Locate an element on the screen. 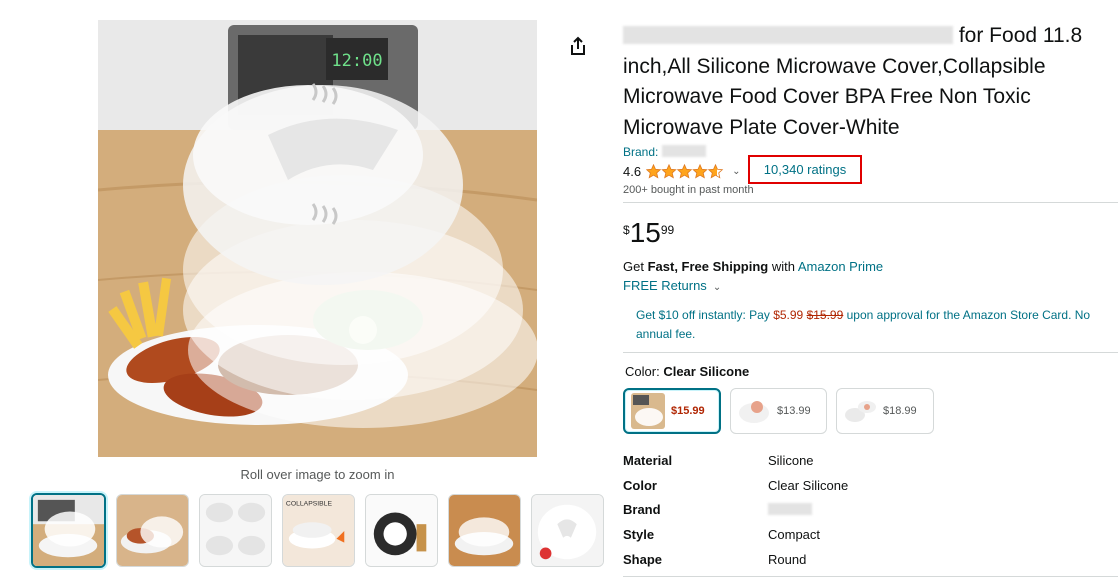 This screenshot has height=583, width=1118. swatch-1: $15.99 is located at coordinates (672, 411).